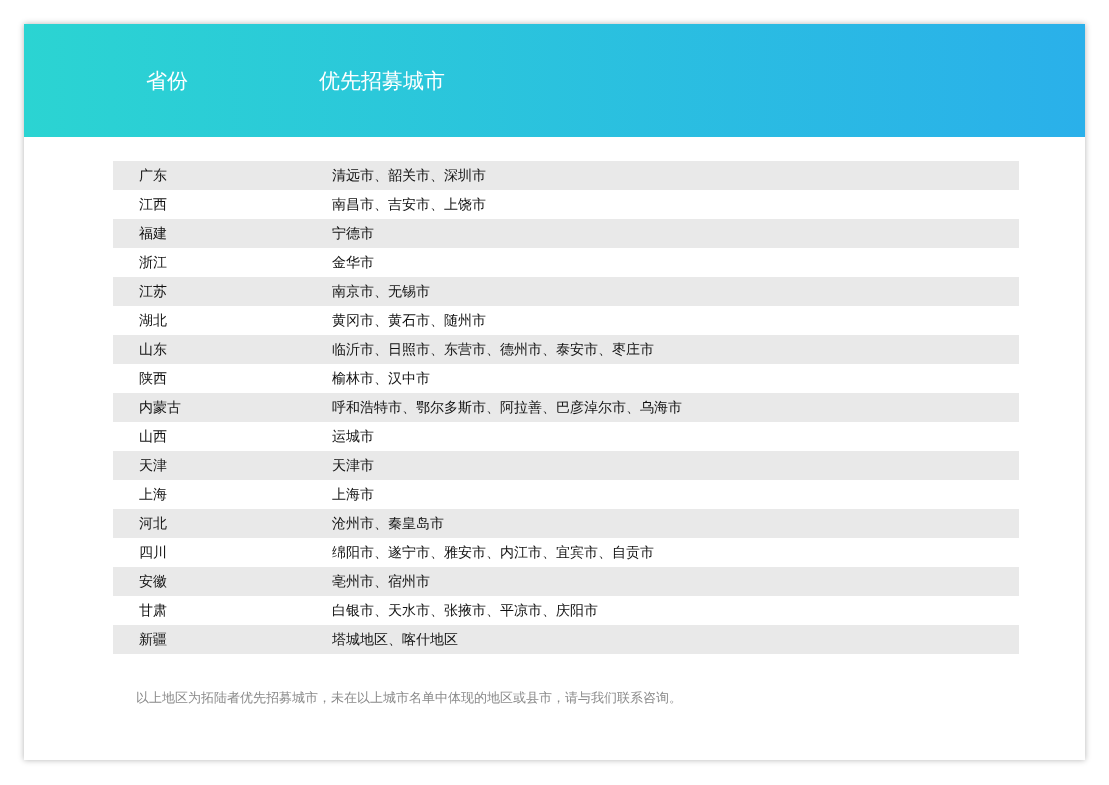 The height and width of the screenshot is (785, 1109). Describe the element at coordinates (353, 436) in the screenshot. I see `table-cell: 运城市` at that location.